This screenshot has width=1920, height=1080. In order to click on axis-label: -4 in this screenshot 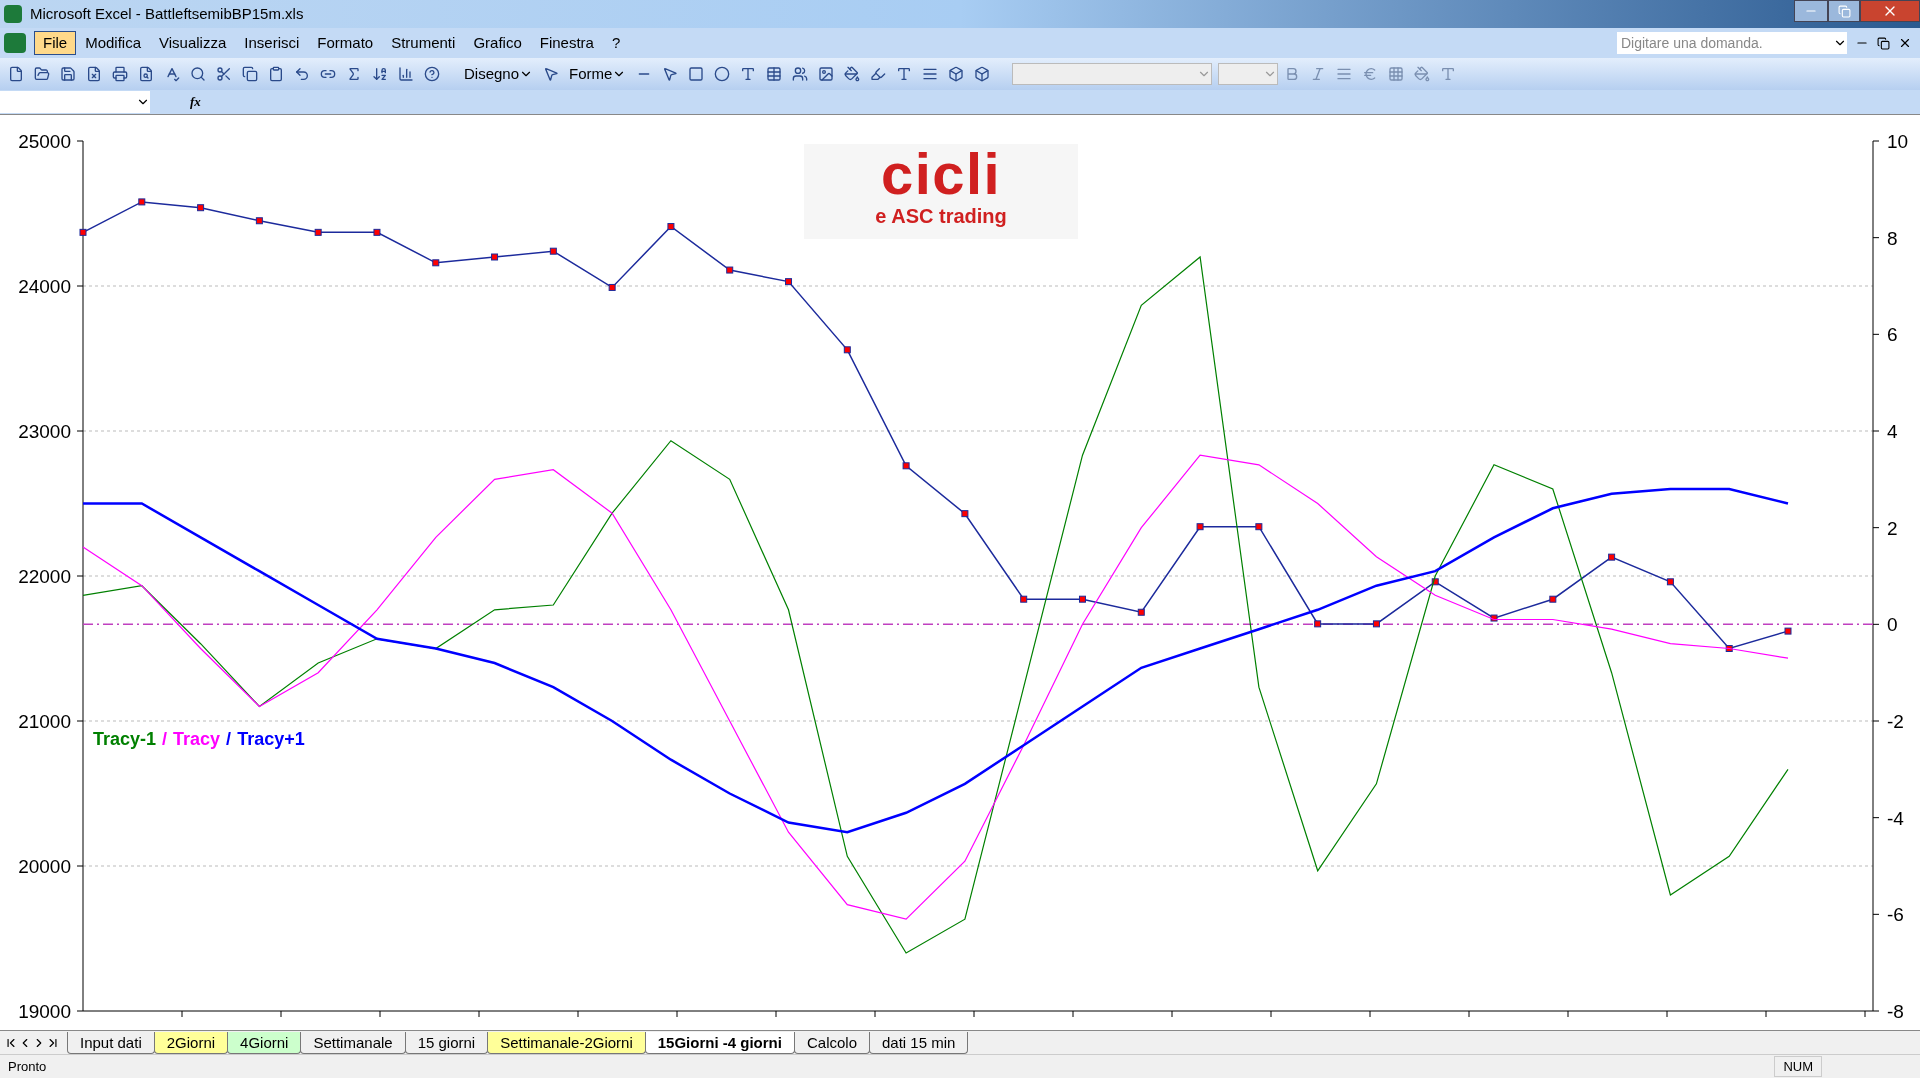, I will do `click(1895, 818)`.